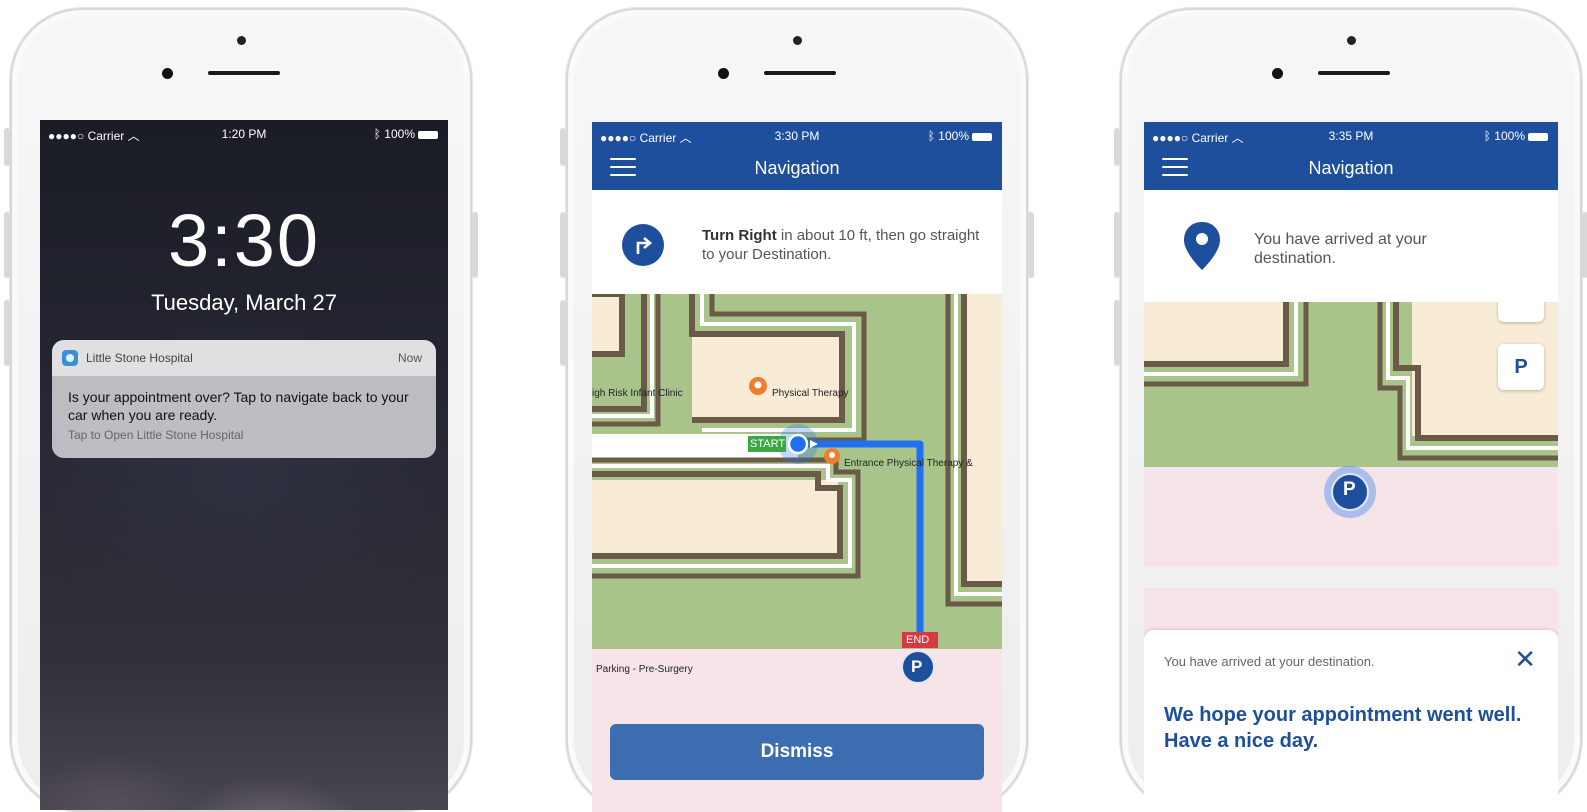 Image resolution: width=1587 pixels, height=812 pixels. What do you see at coordinates (1351, 136) in the screenshot?
I see `status-bar: ●●●●○ Carrier ︿ 3:35 PM ᛒ 100%` at bounding box center [1351, 136].